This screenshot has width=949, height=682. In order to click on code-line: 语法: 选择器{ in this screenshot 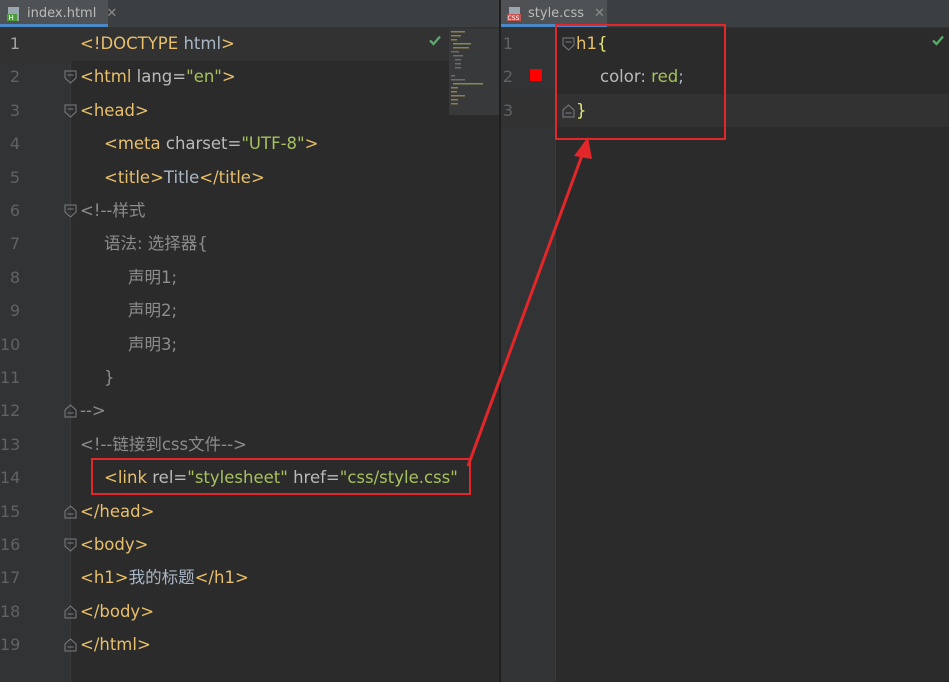, I will do `click(156, 244)`.